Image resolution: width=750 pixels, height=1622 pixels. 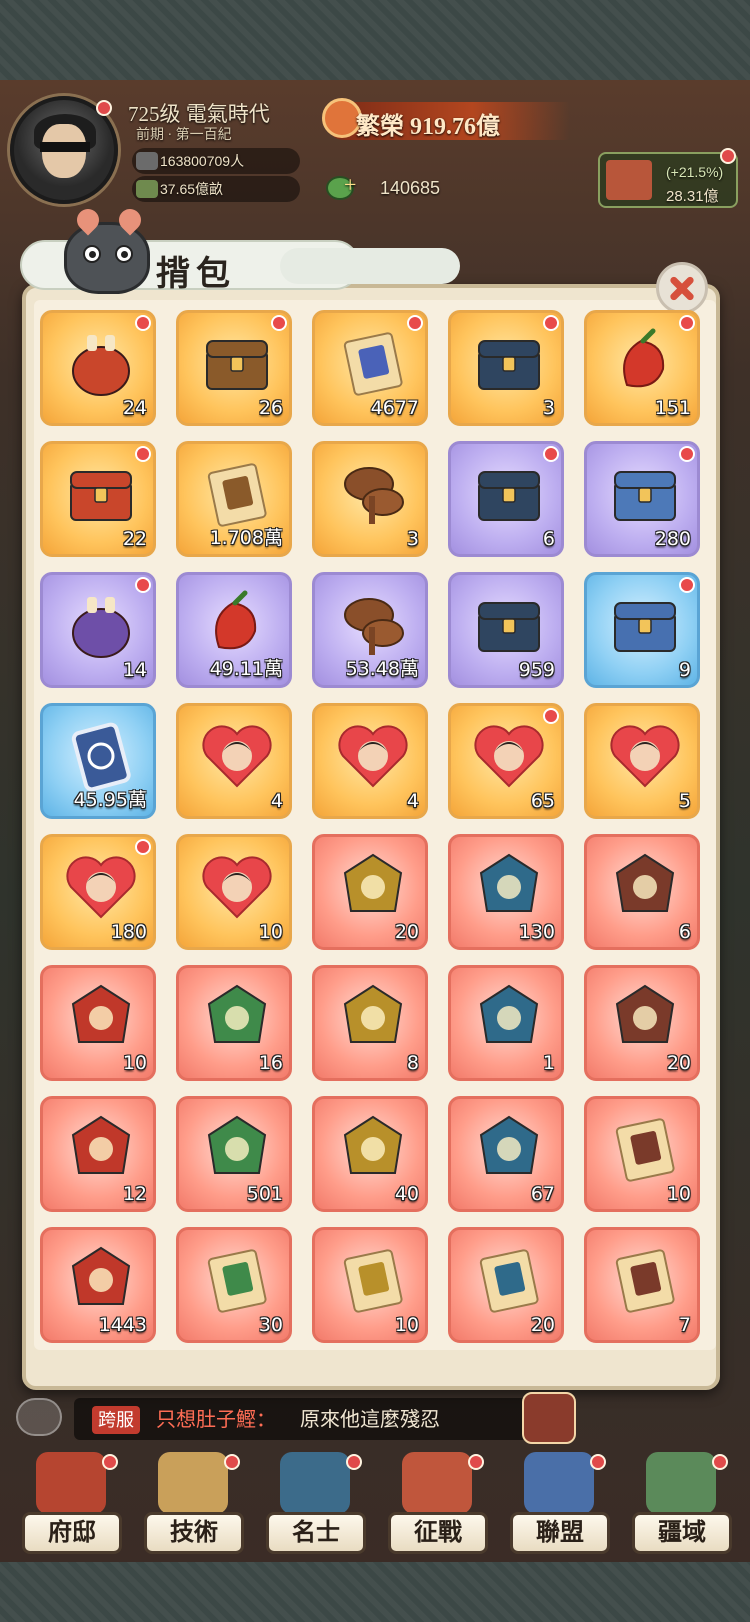 What do you see at coordinates (682, 288) in the screenshot?
I see `close-icon` at bounding box center [682, 288].